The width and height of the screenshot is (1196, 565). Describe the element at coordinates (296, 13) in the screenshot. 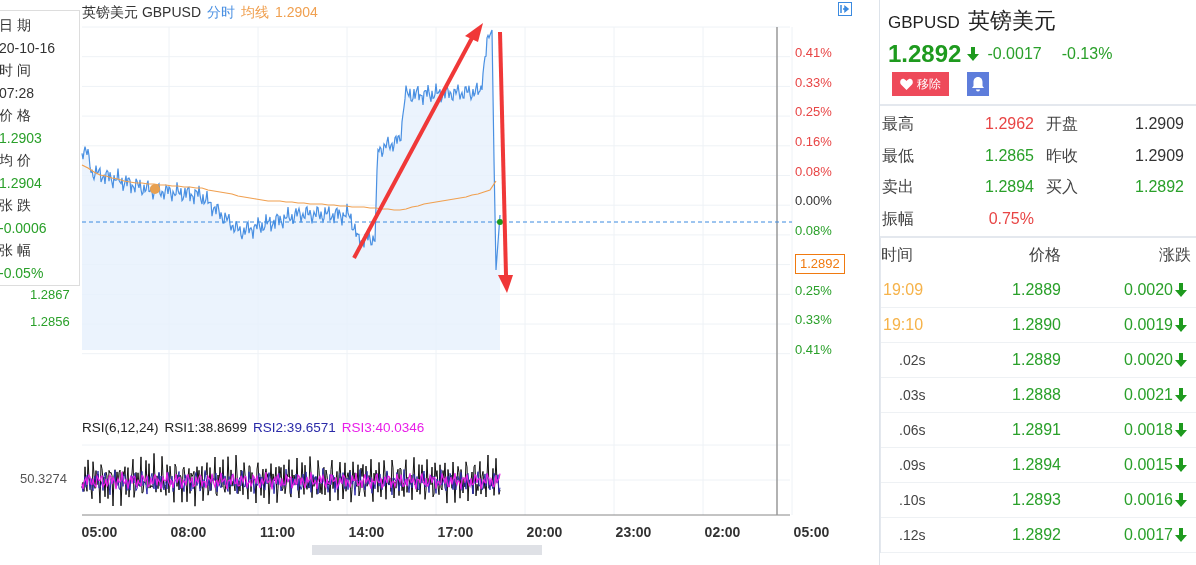

I see `average-value: 1.2904` at that location.